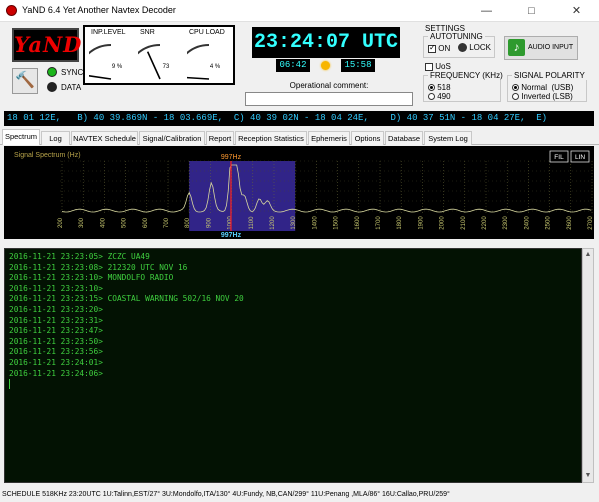 This screenshot has height=502, width=599. Describe the element at coordinates (47, 155) in the screenshot. I see `spectrum-label: Signal Spectrum (Hz)` at that location.